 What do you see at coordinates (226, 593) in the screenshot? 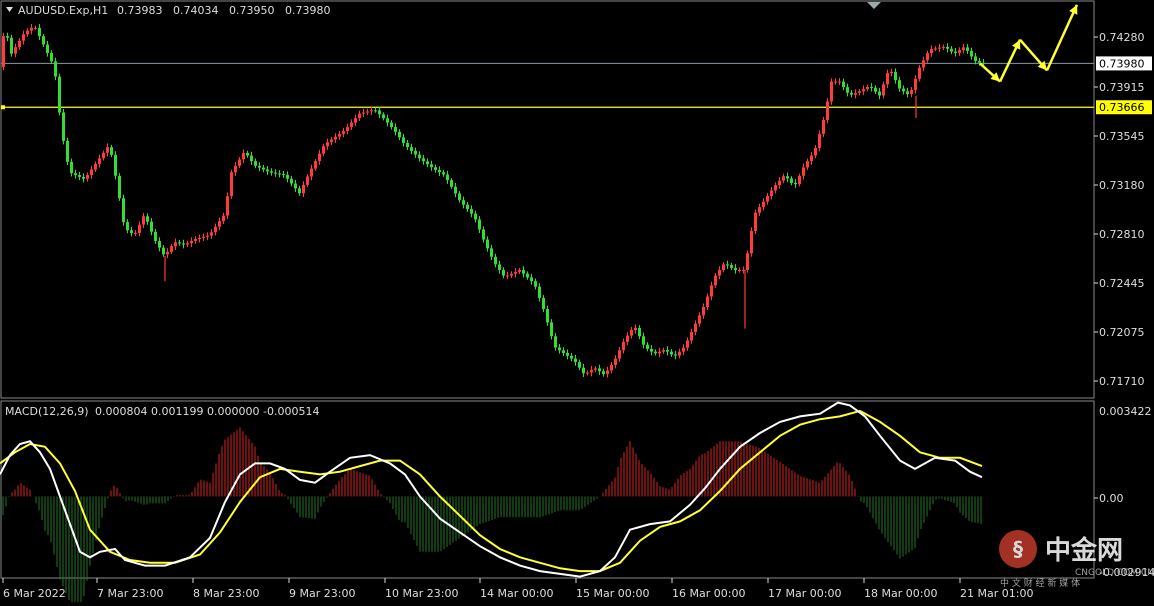
I see `time-label: 8 Mar 23:00` at bounding box center [226, 593].